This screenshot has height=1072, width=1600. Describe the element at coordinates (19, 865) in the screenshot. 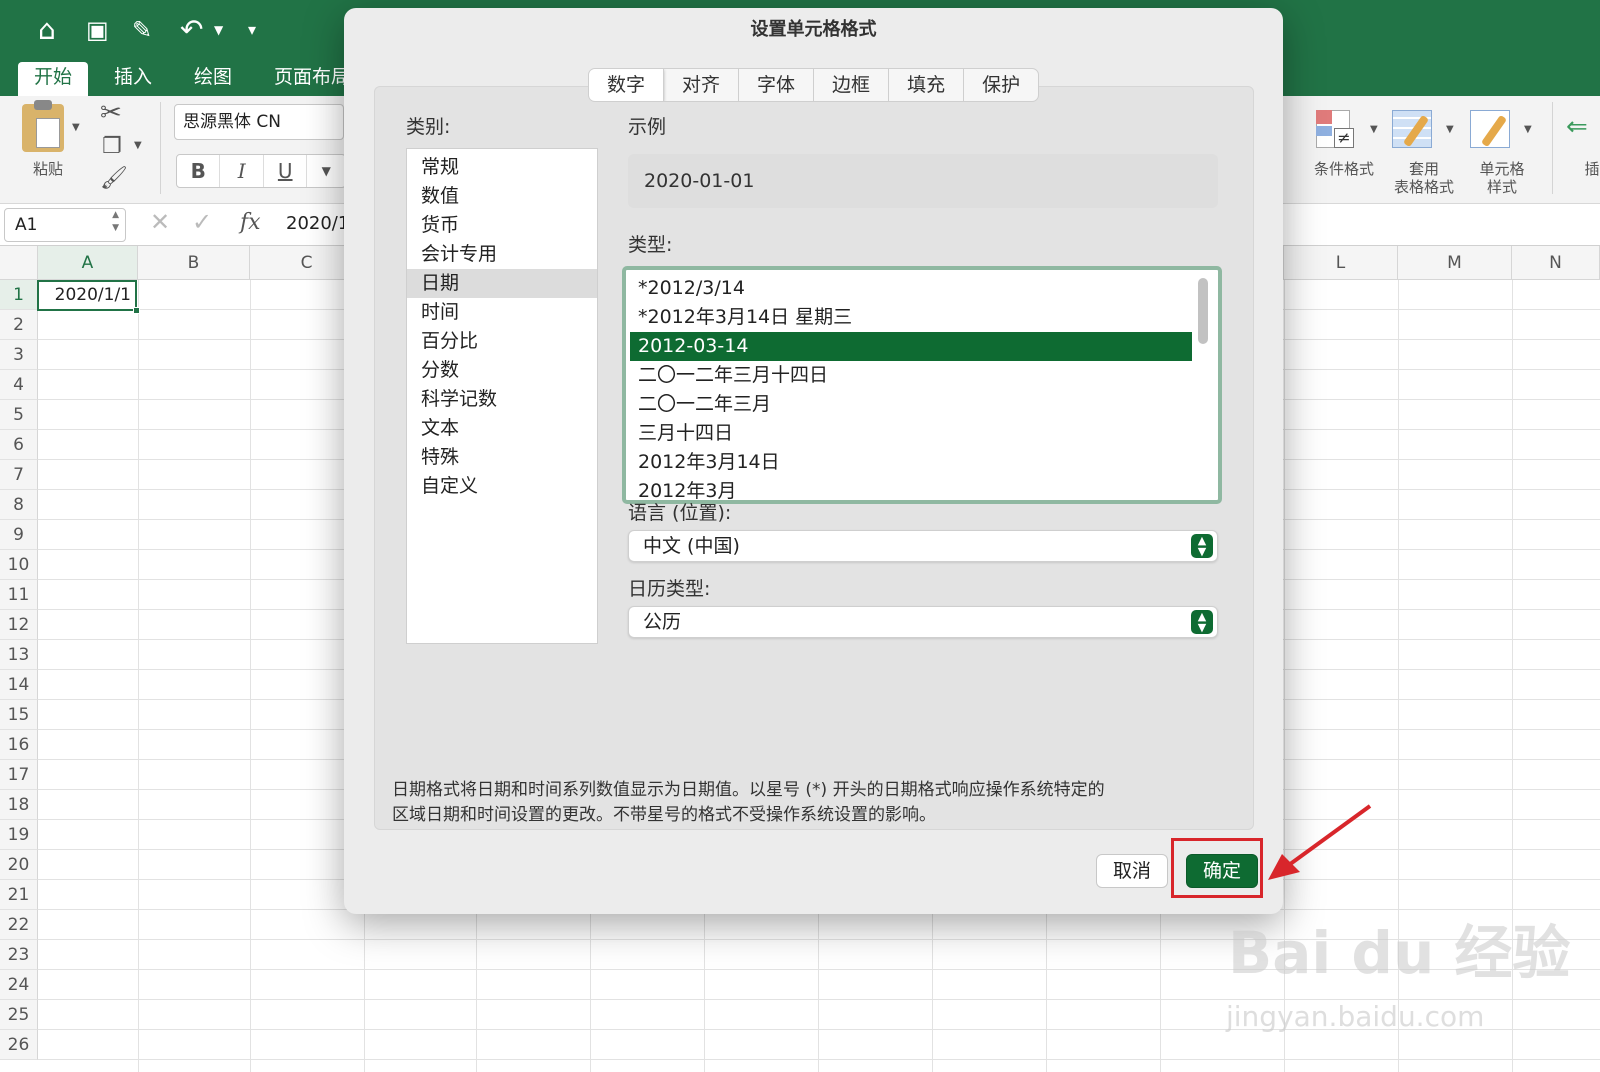

I see `row-header: 20` at that location.